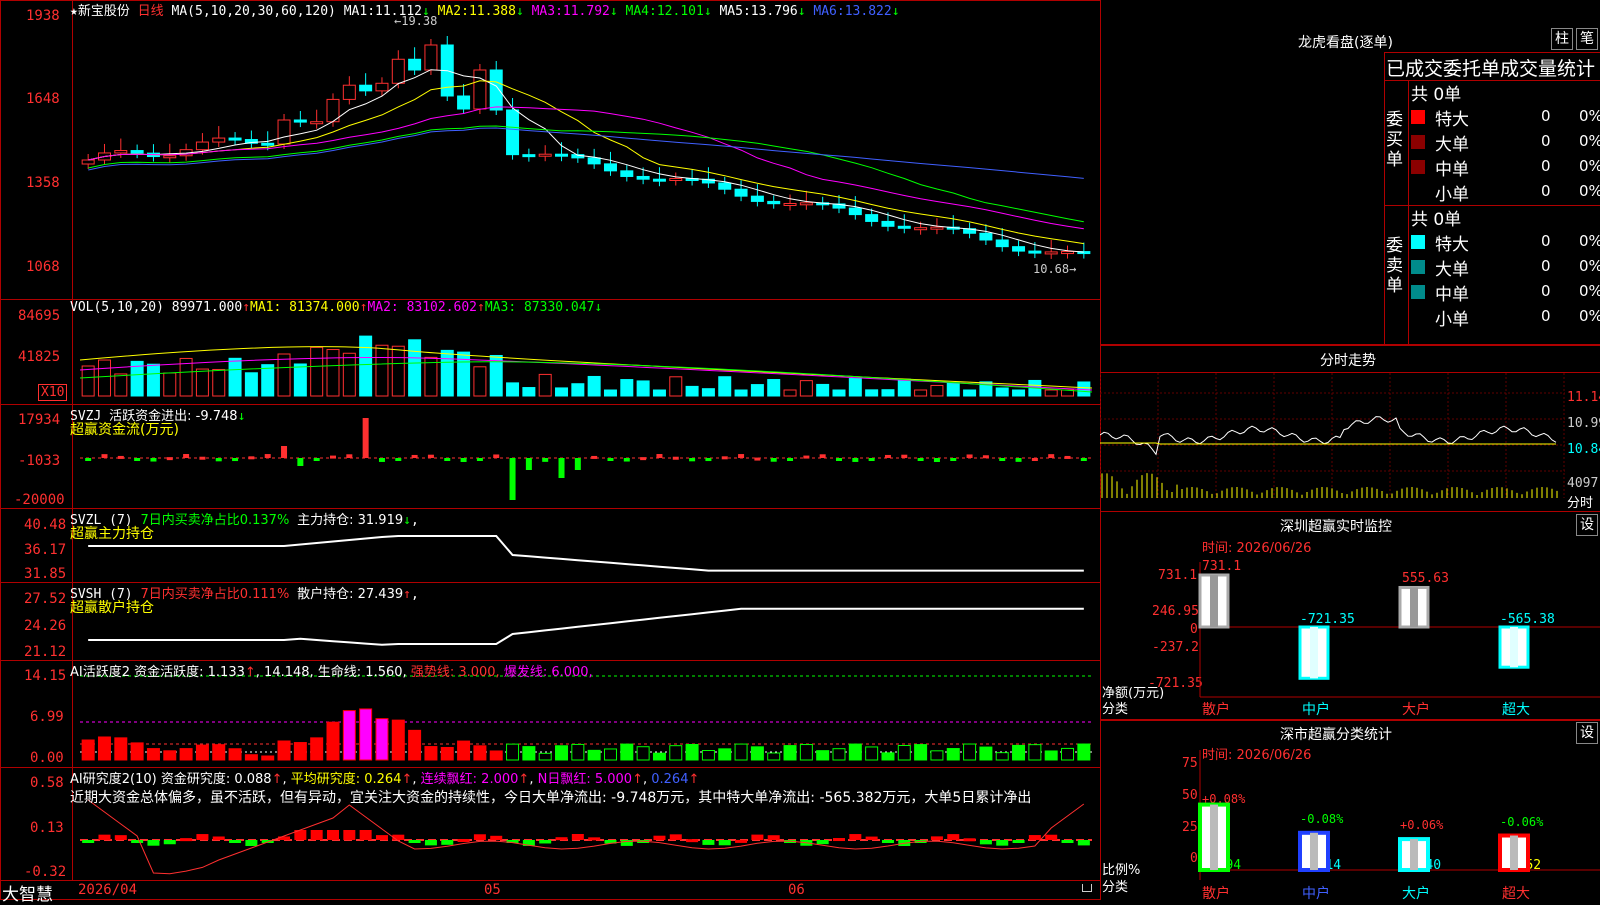 This screenshot has height=905, width=1600. What do you see at coordinates (1408, 212) in the screenshot?
I see `lhb-divider` at bounding box center [1408, 212].